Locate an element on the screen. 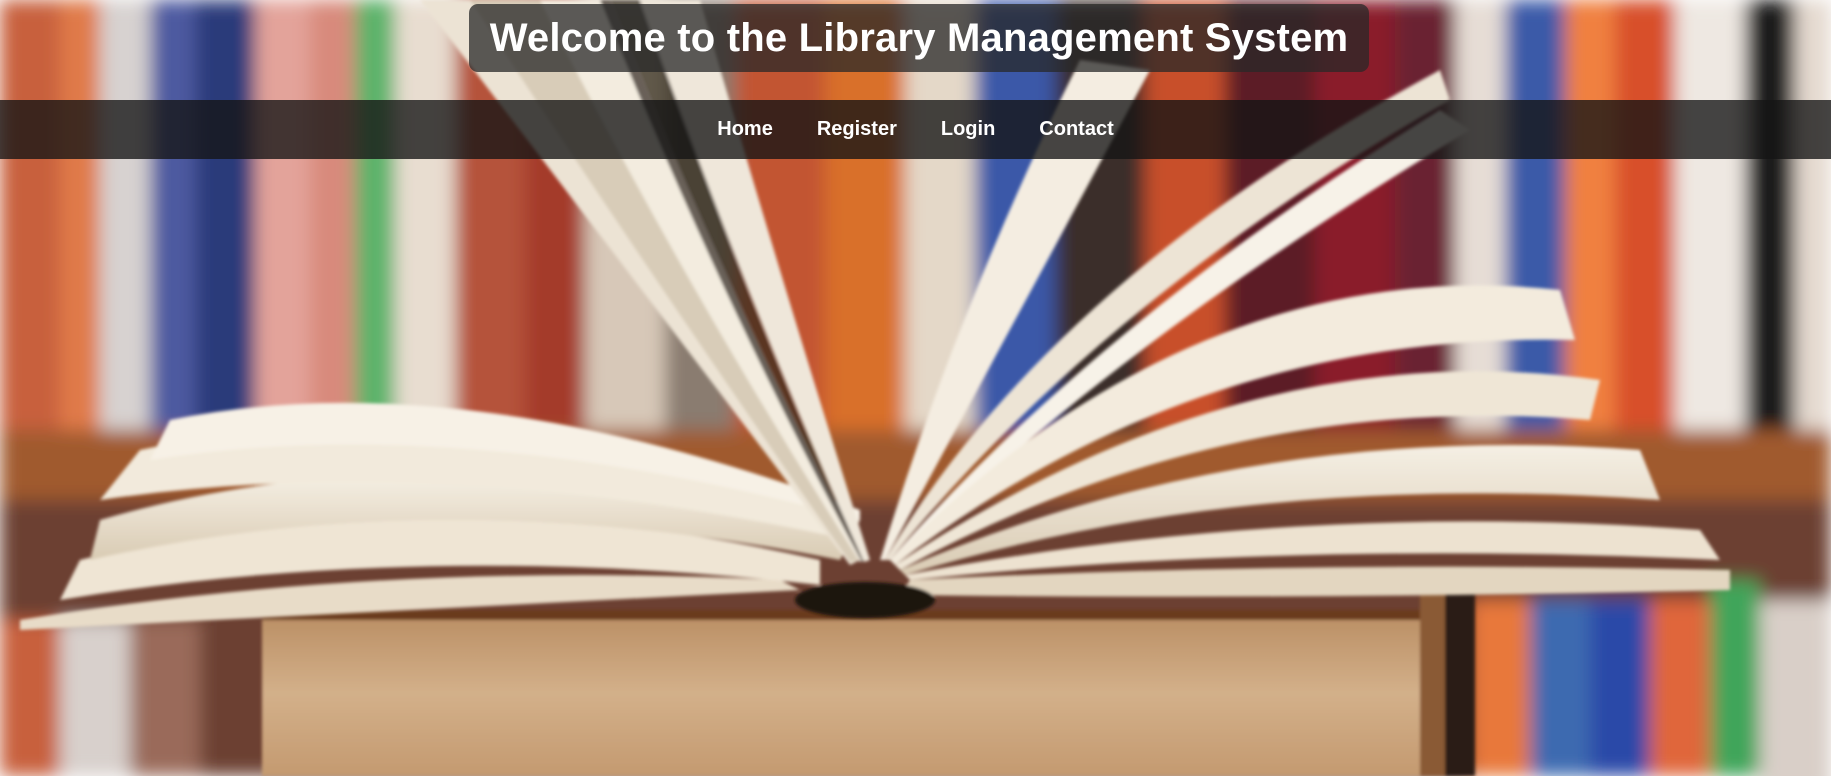  page-header: Welcome to the Library Management System is located at coordinates (919, 38).